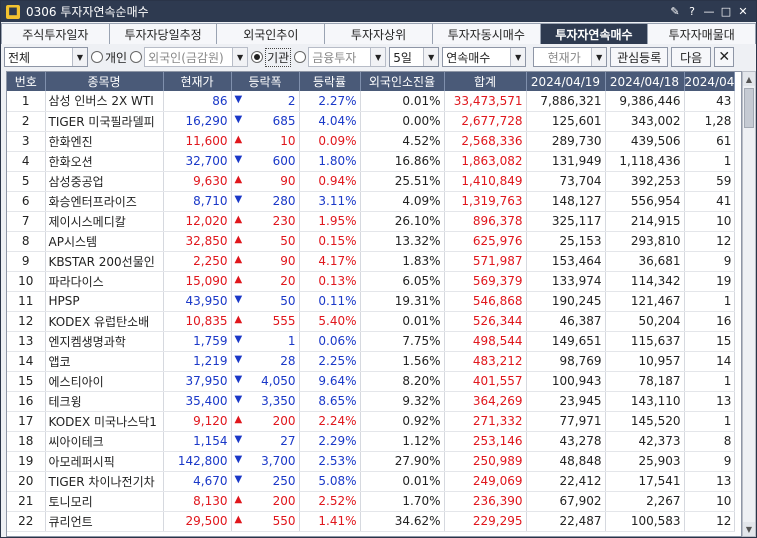  Describe the element at coordinates (710, 81) in the screenshot. I see `col-header-date-3: 2024/04` at that location.